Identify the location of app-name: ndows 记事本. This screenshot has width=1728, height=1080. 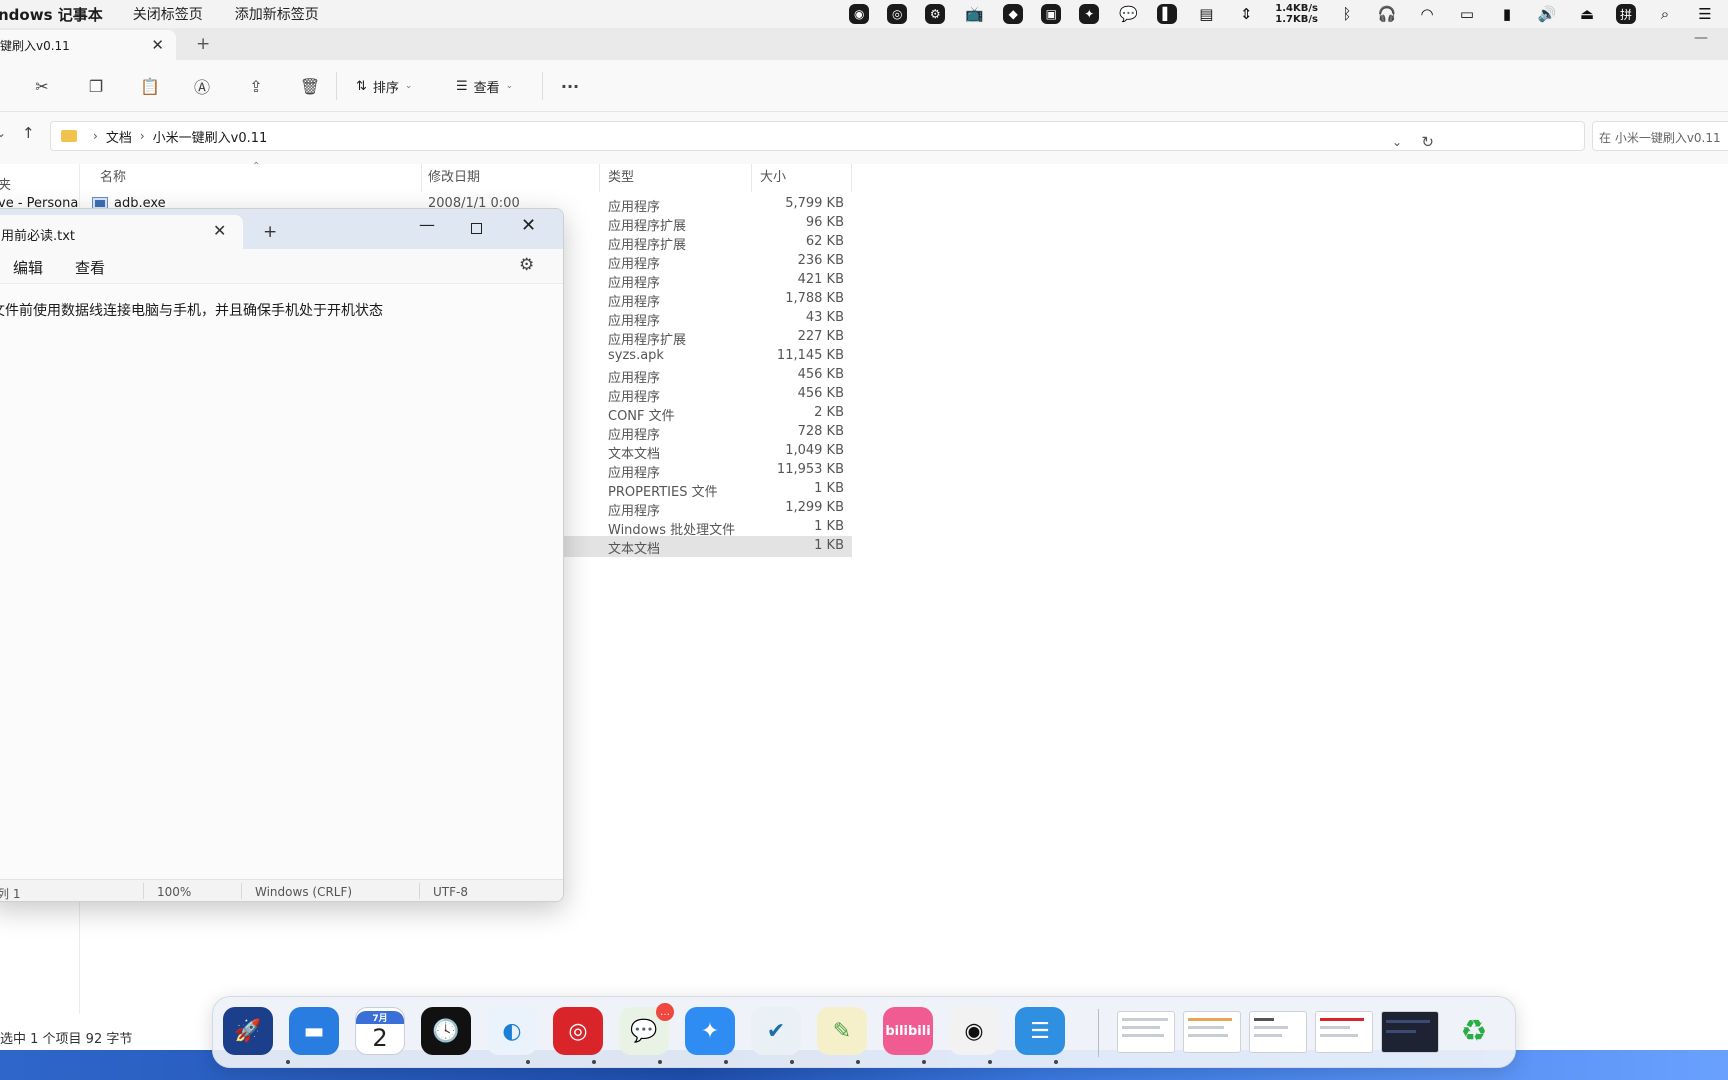
(51, 14).